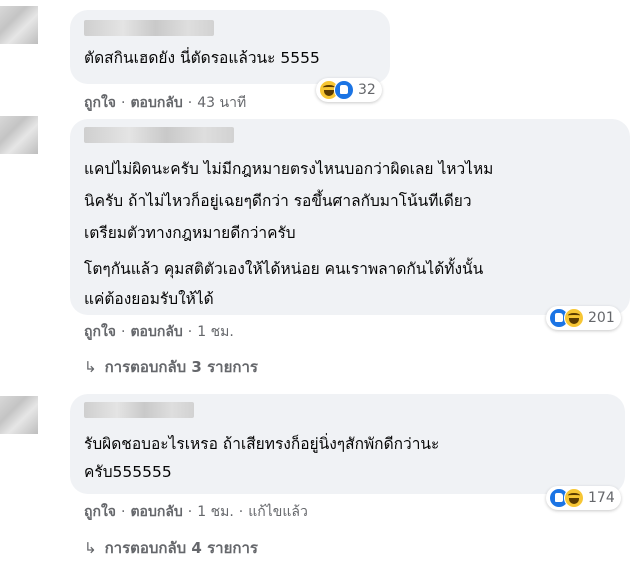 The image size is (635, 563). I want to click on reaction-count: 174, so click(601, 498).